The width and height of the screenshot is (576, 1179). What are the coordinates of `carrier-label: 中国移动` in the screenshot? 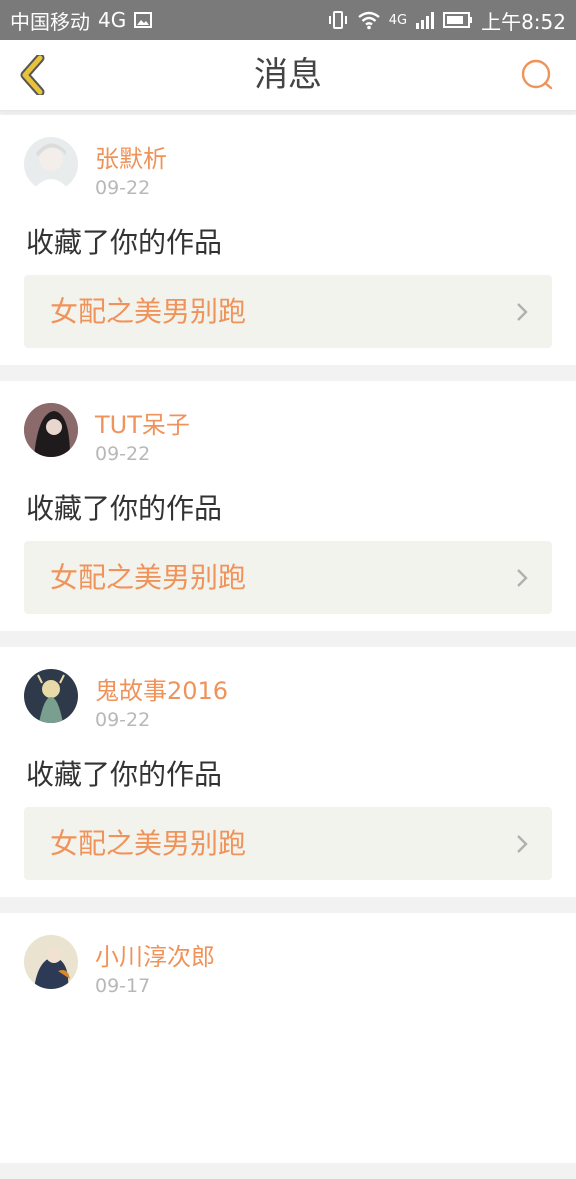 It's located at (50, 21).